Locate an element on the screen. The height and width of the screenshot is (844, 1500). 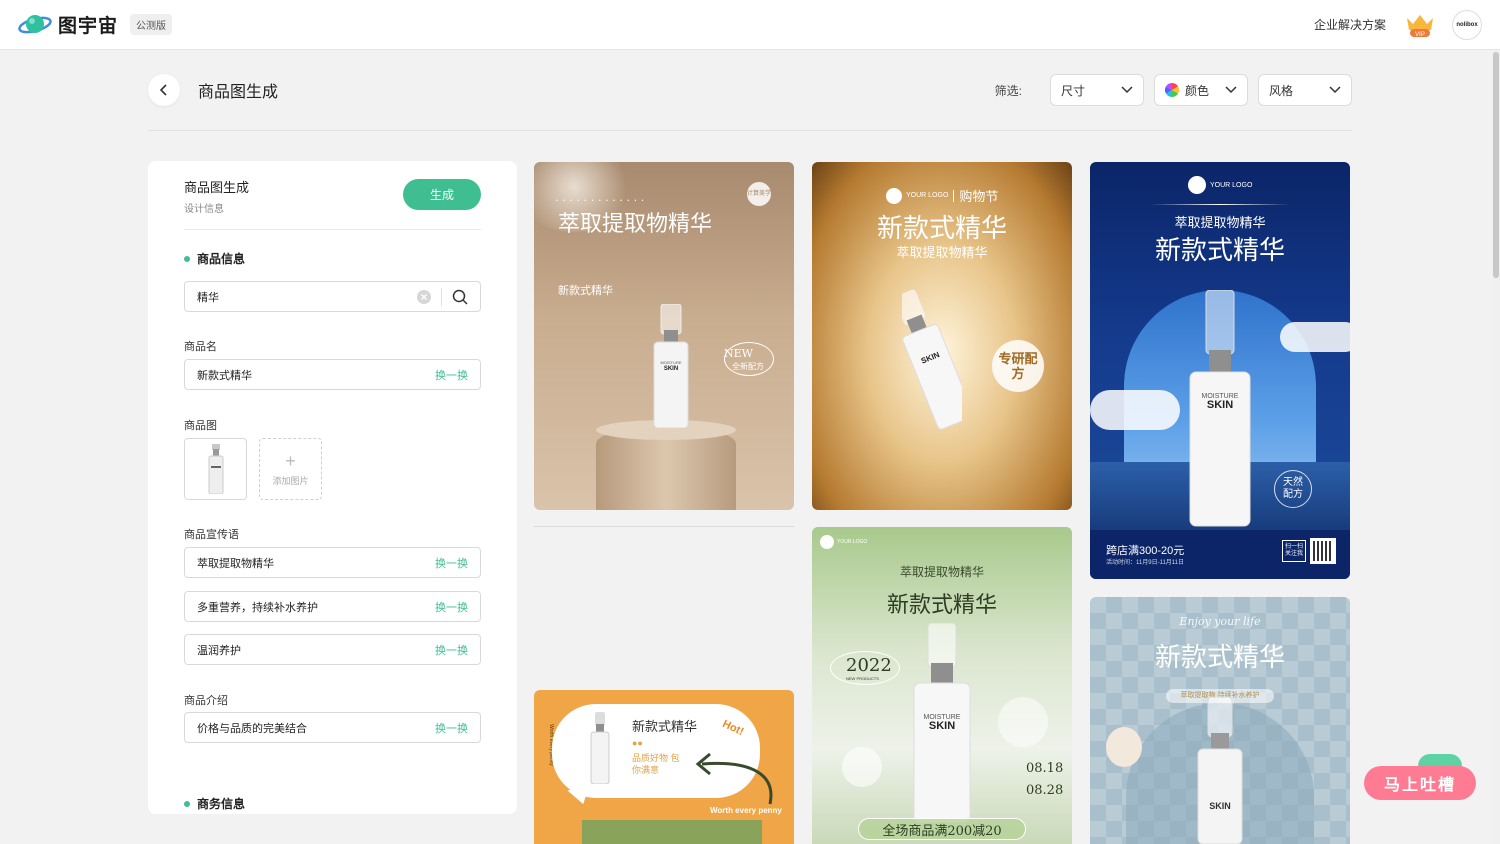
svg-text: VIP is located at coordinates (1420, 35).